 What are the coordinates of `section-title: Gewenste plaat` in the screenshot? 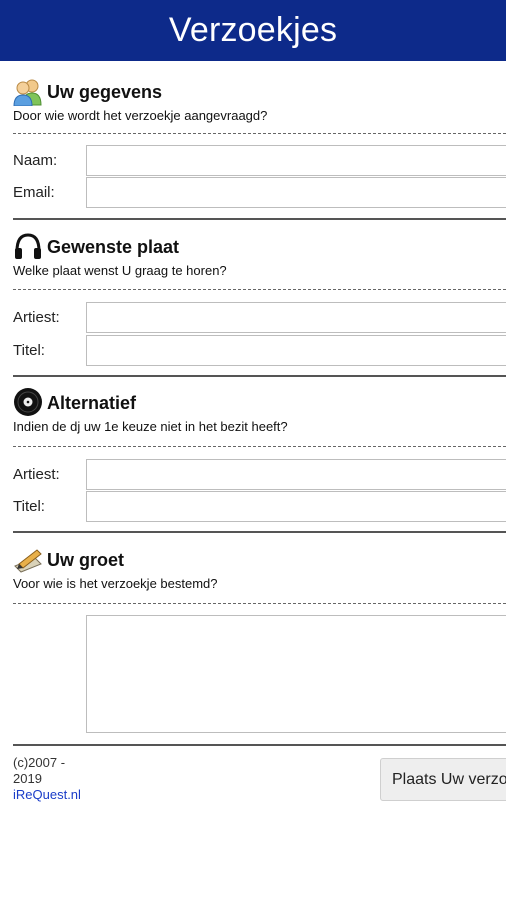 It's located at (113, 247).